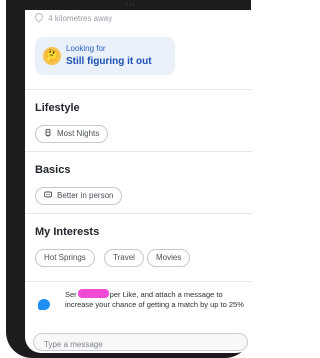 The image size is (320, 358). Describe the element at coordinates (109, 61) in the screenshot. I see `looking-for-value: Still figuring it out` at that location.